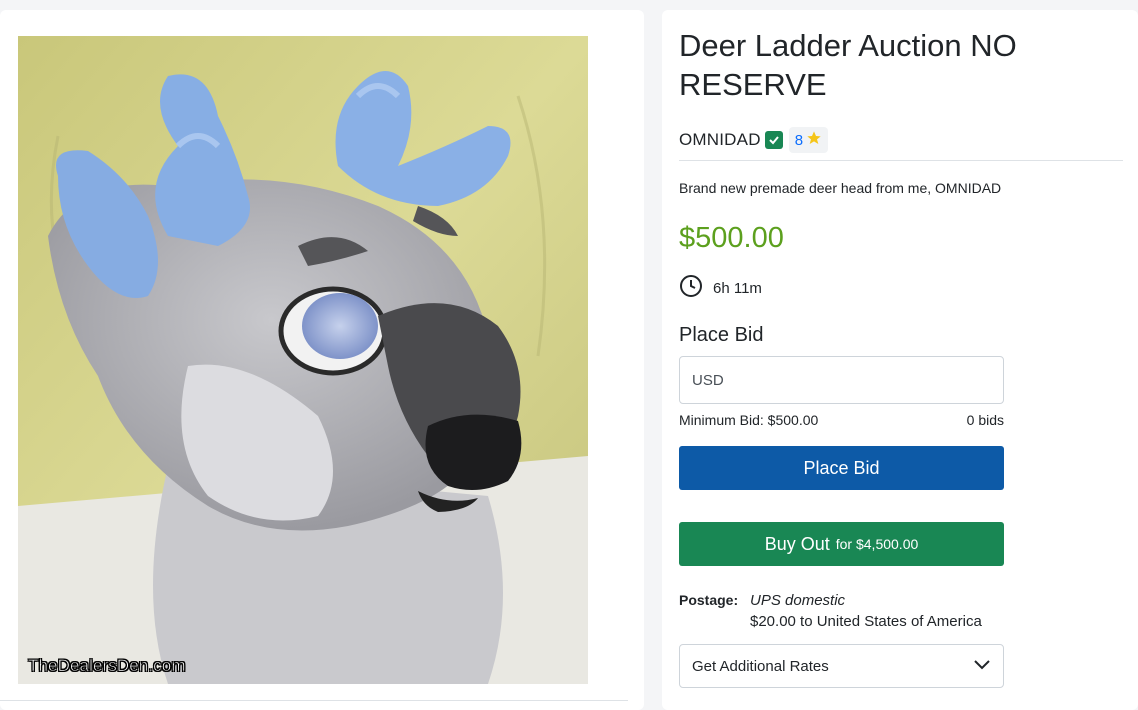 Image resolution: width=1138 pixels, height=710 pixels. What do you see at coordinates (985, 420) in the screenshot?
I see `bid-count: 0 bids` at bounding box center [985, 420].